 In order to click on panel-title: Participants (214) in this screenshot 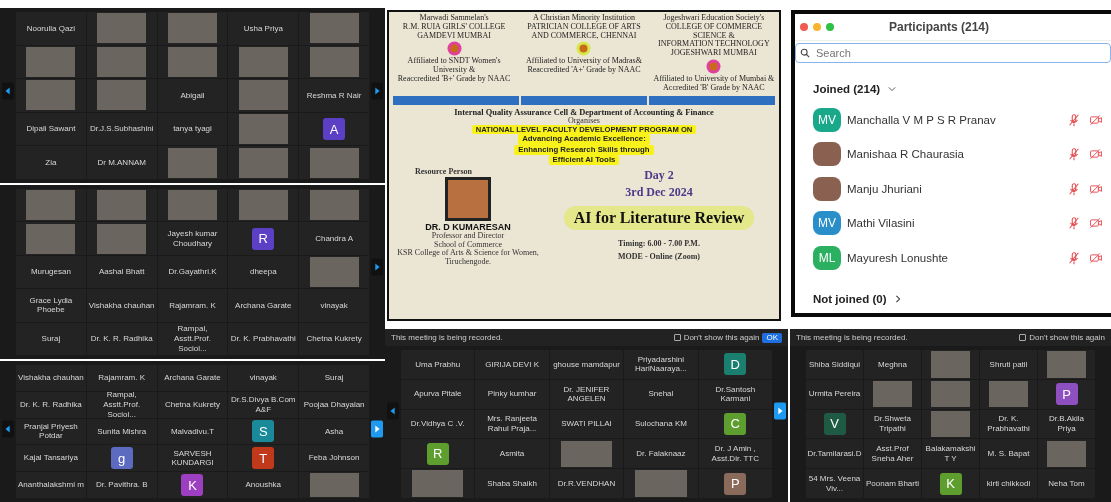, I will do `click(939, 26)`.